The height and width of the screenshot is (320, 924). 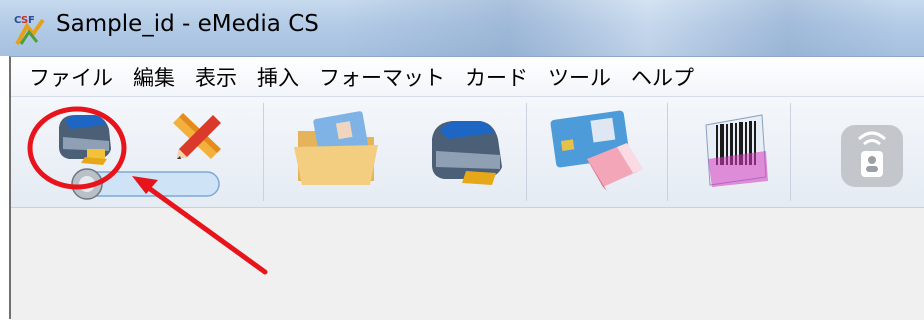 I want to click on edit-tool-button, so click(x=198, y=136).